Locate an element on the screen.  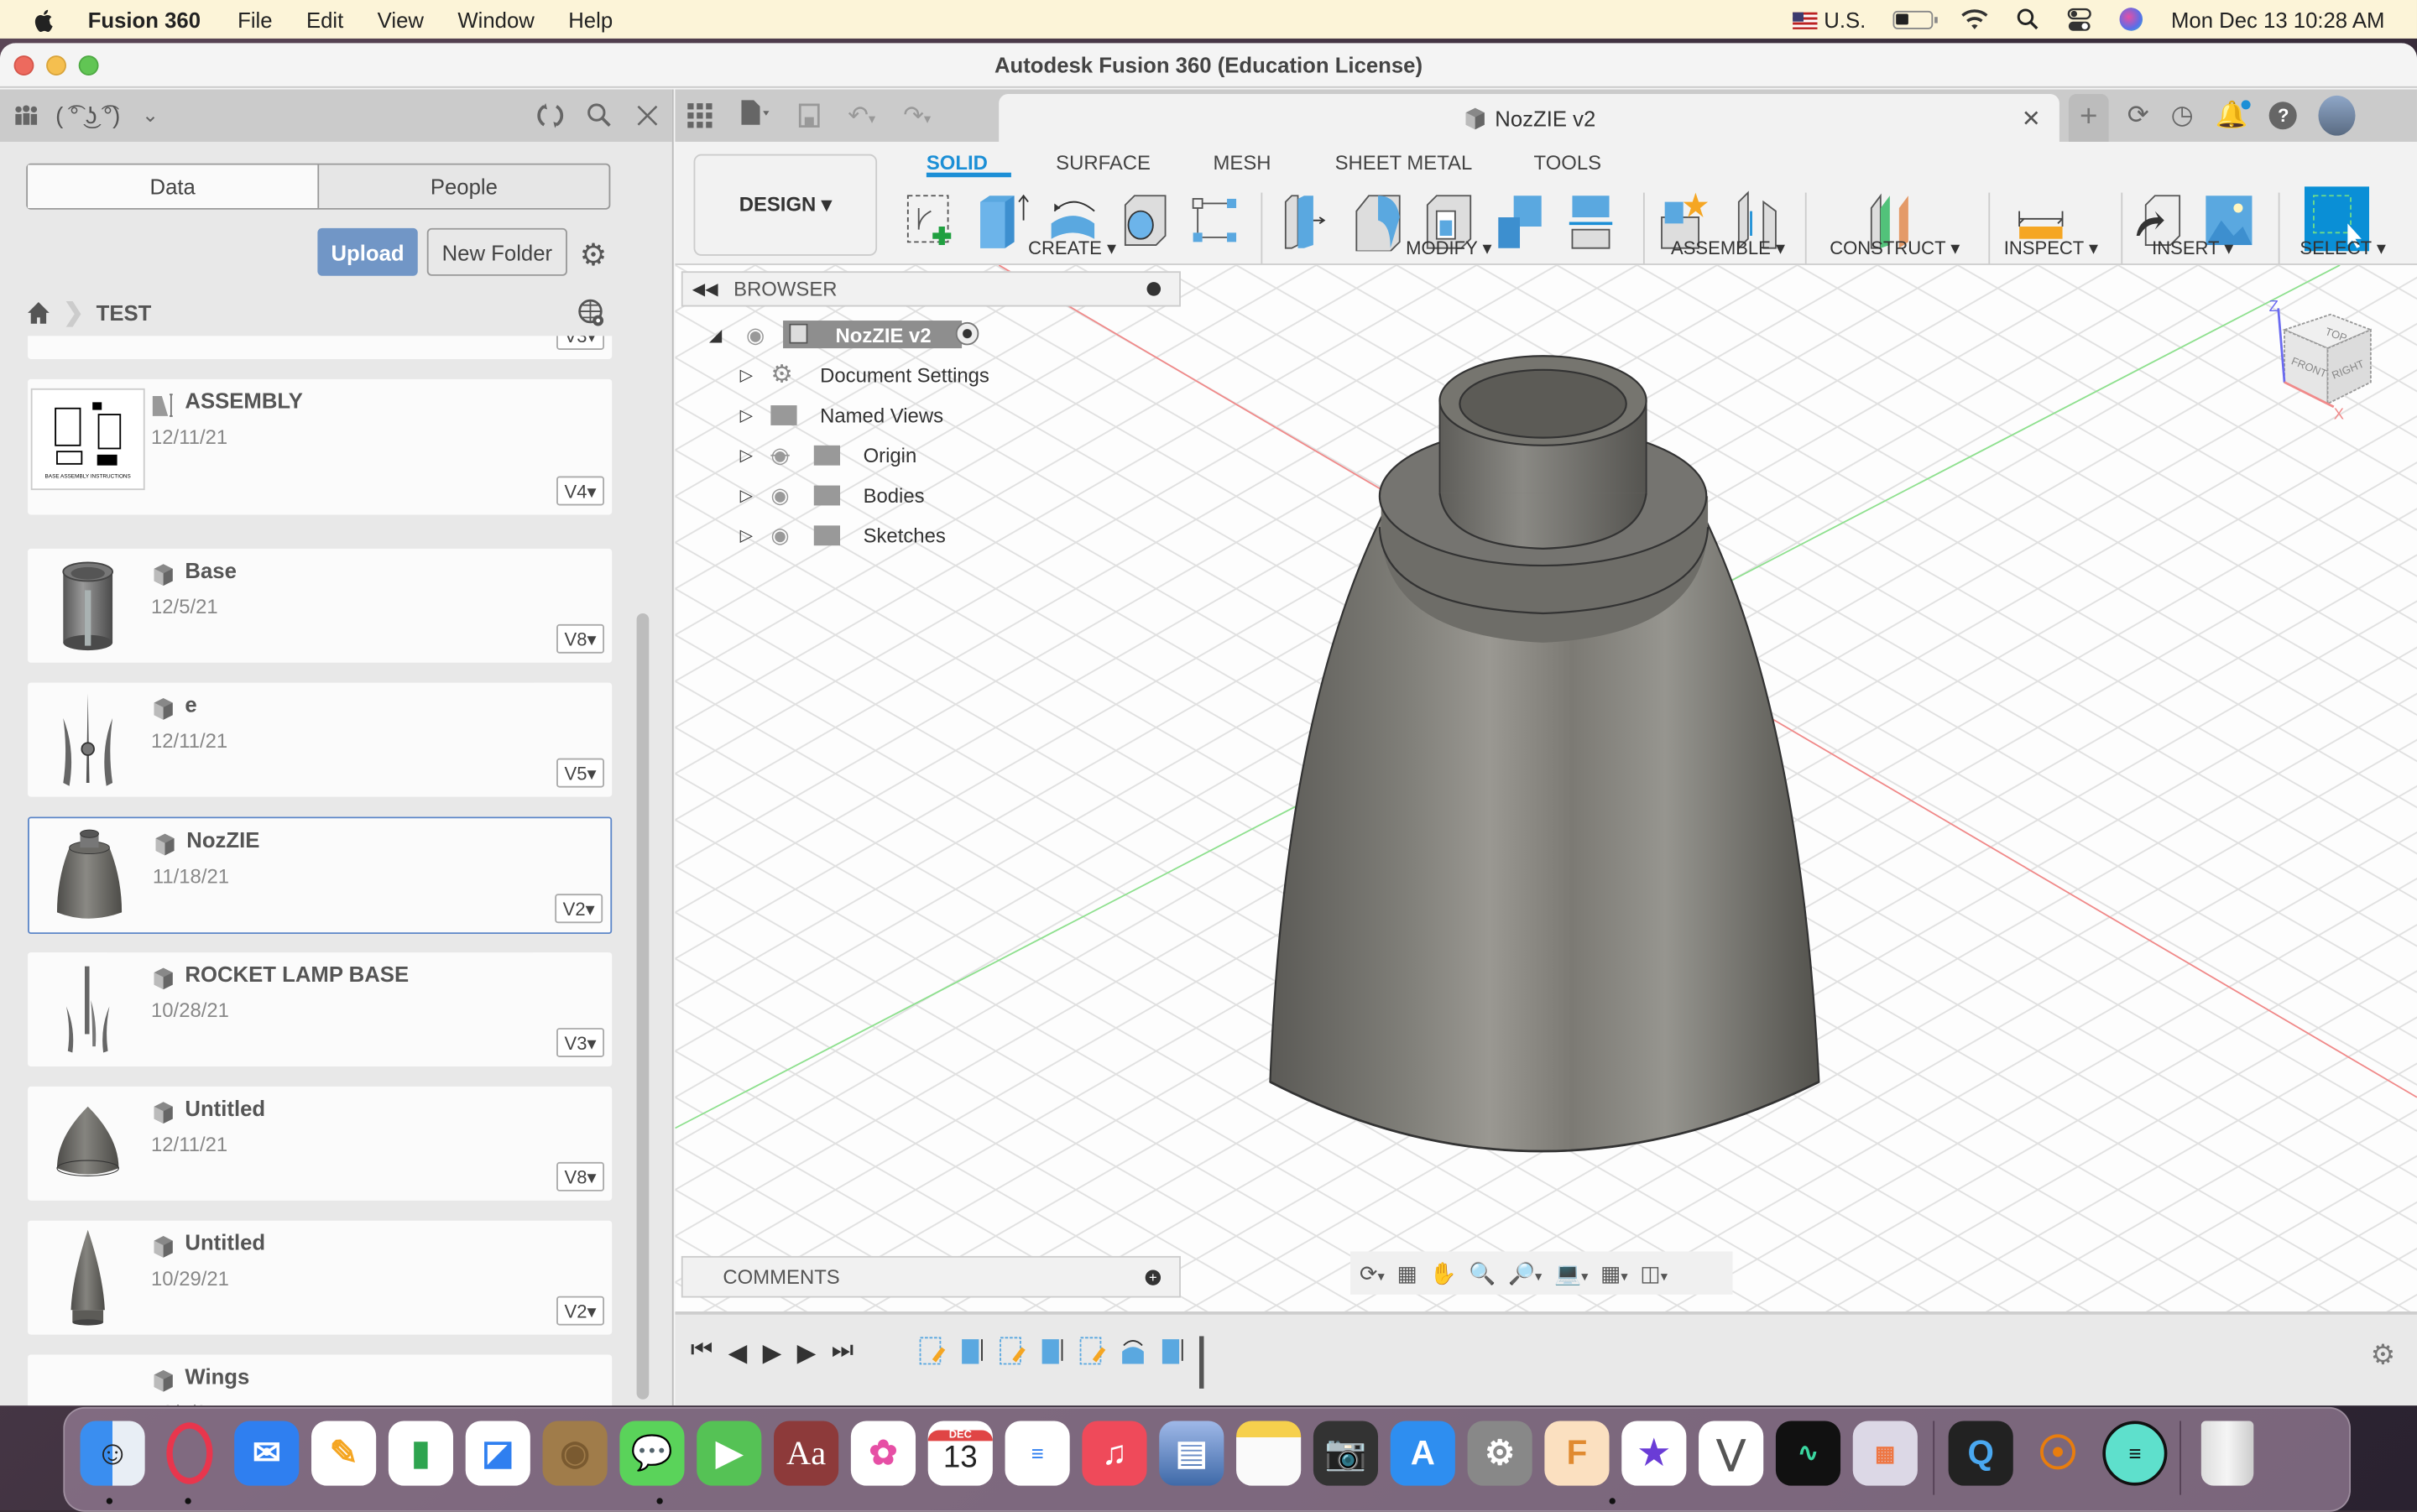
user-avatar is located at coordinates (2337, 115).